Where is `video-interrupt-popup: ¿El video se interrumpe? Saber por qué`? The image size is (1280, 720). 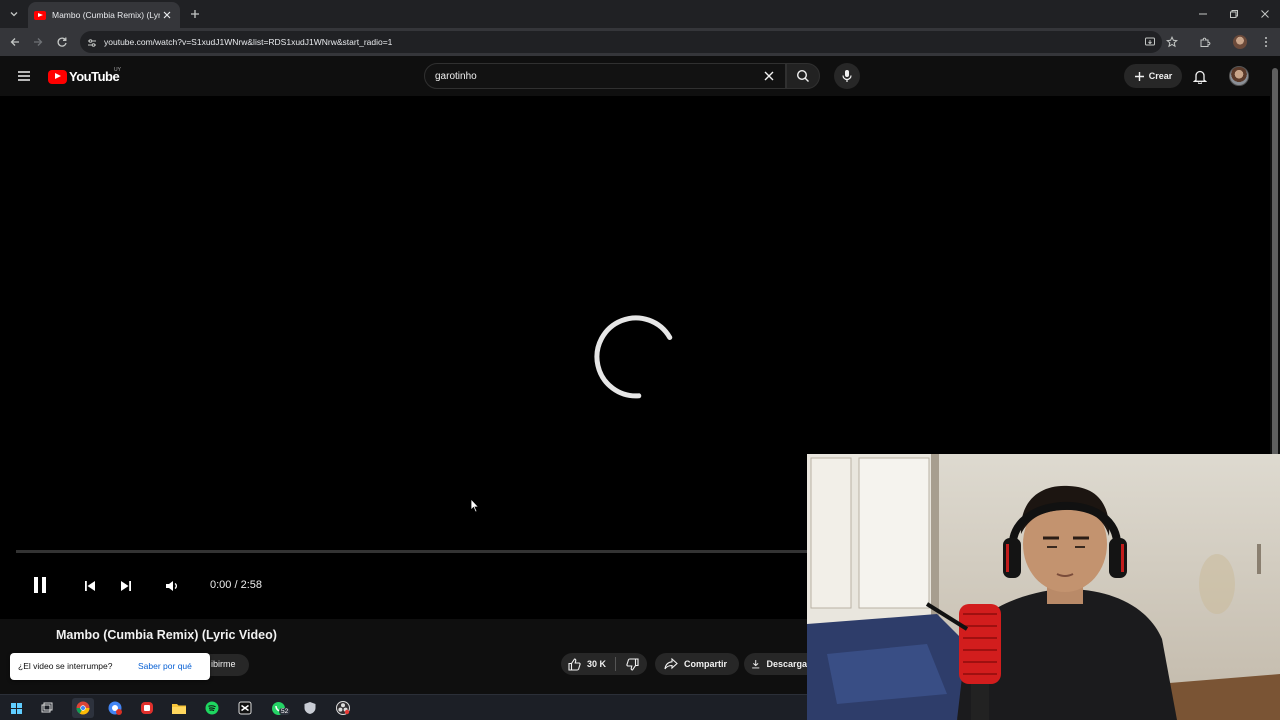
video-interrupt-popup: ¿El video se interrumpe? Saber por qué is located at coordinates (110, 666).